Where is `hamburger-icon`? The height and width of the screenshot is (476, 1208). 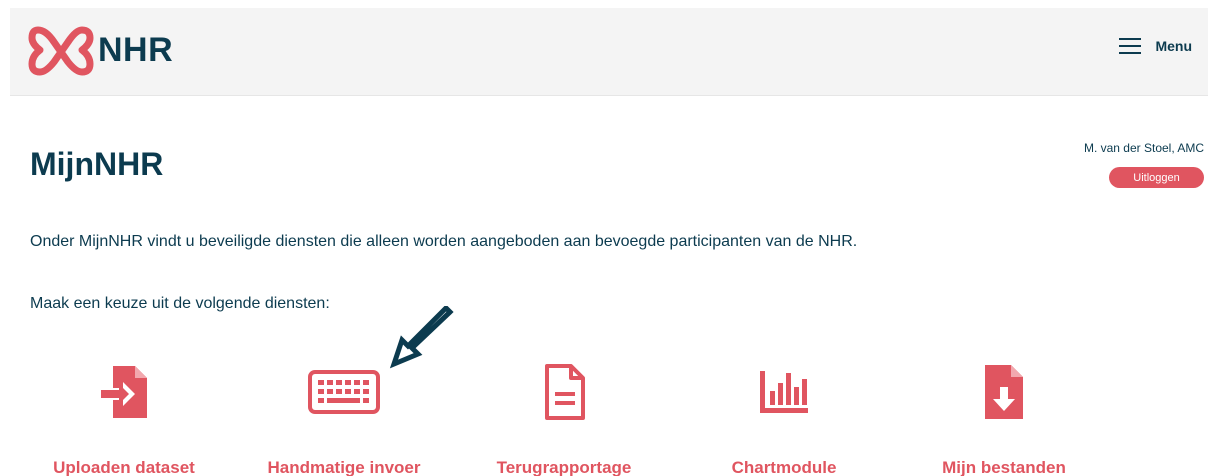 hamburger-icon is located at coordinates (1130, 46).